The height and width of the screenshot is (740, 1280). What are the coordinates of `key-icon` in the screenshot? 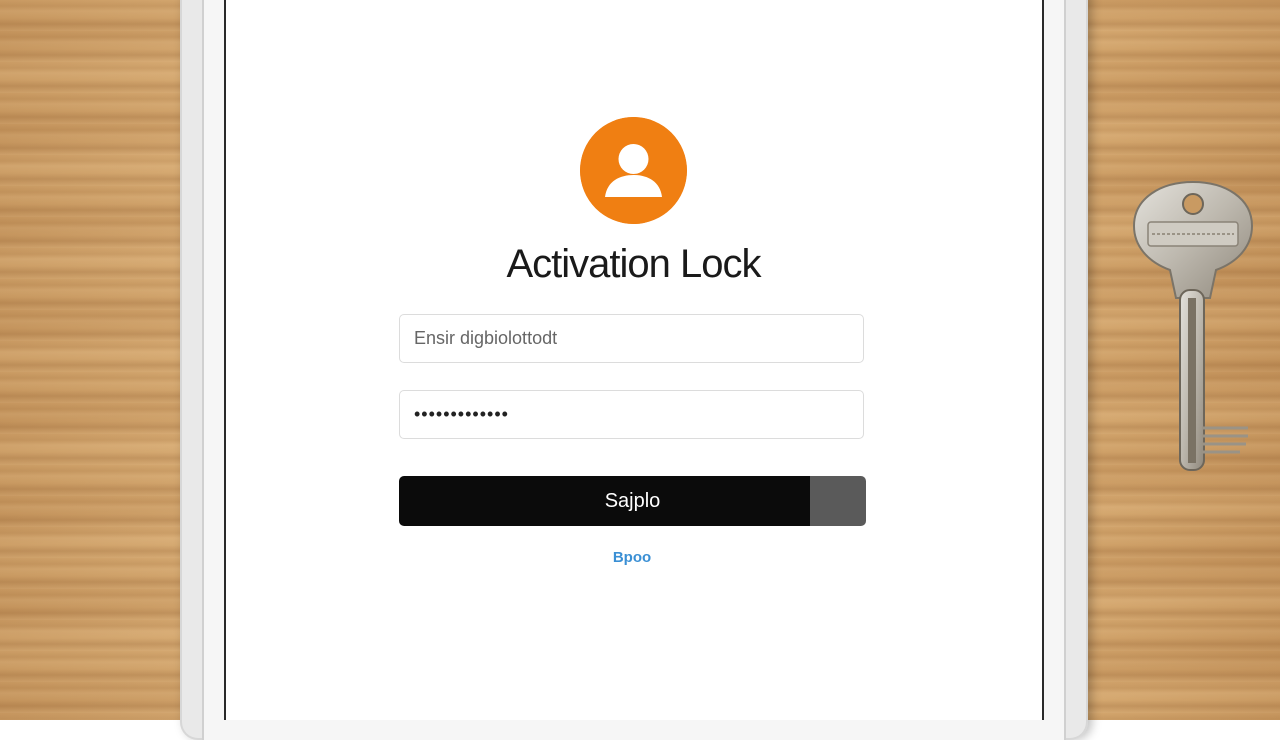 It's located at (1193, 328).